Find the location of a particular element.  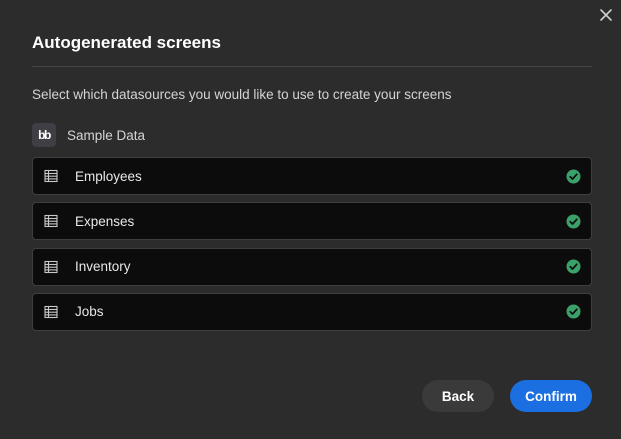

table-row-label: Expenses is located at coordinates (105, 221).